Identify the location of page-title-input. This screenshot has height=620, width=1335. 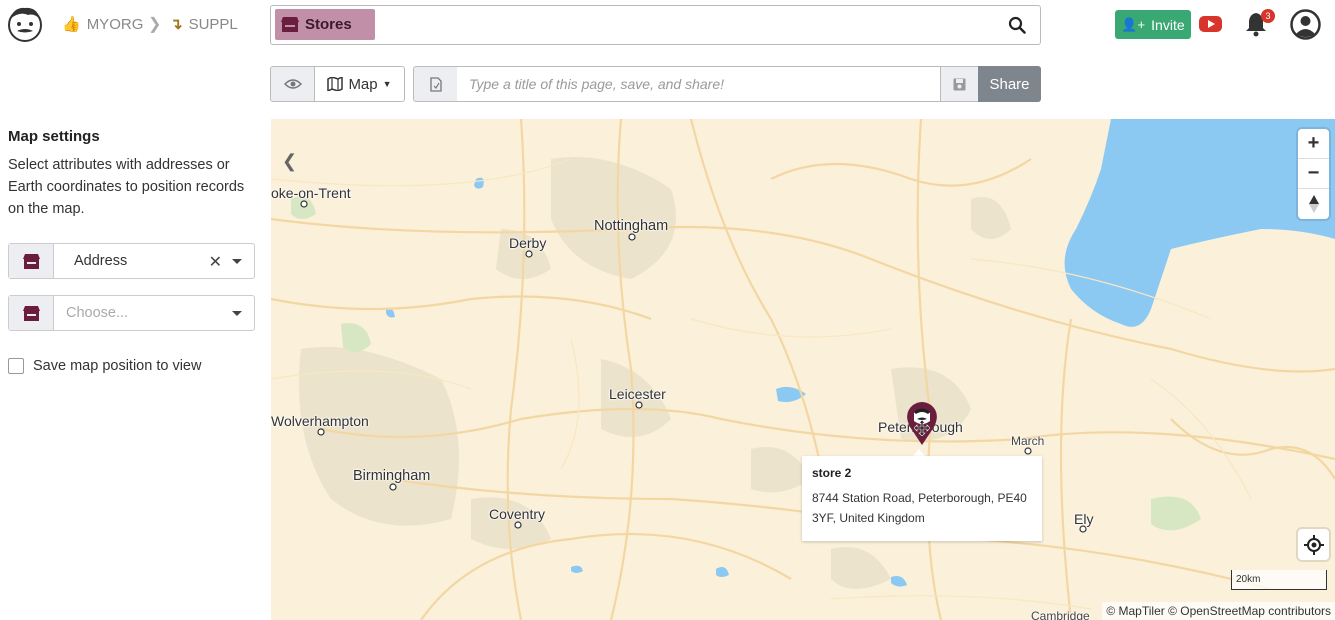
(699, 84).